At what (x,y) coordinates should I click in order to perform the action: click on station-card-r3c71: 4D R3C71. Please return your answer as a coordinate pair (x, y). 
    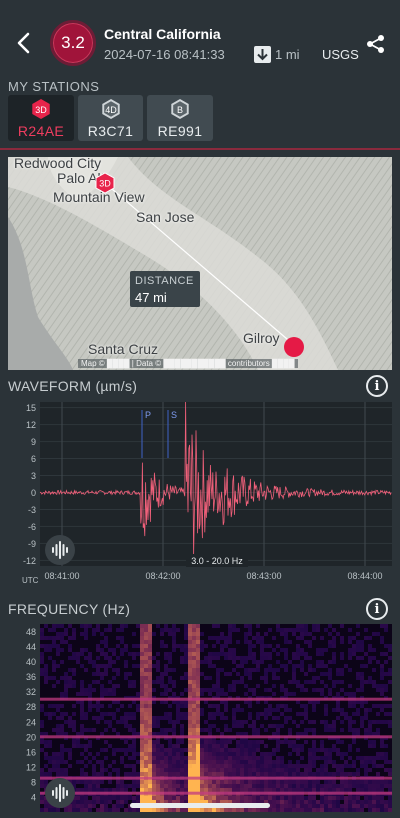
    Looking at the image, I should click on (110, 118).